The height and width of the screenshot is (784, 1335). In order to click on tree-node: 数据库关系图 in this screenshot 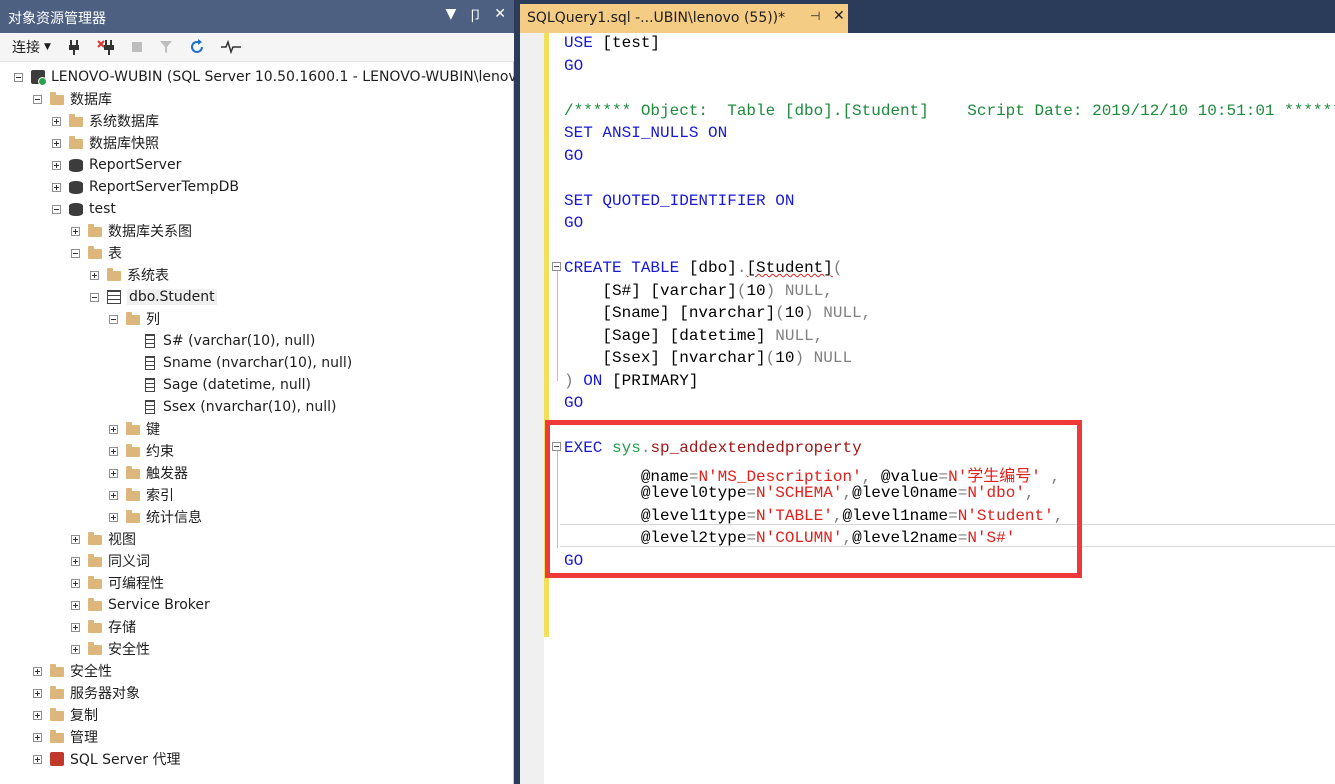, I will do `click(131, 231)`.